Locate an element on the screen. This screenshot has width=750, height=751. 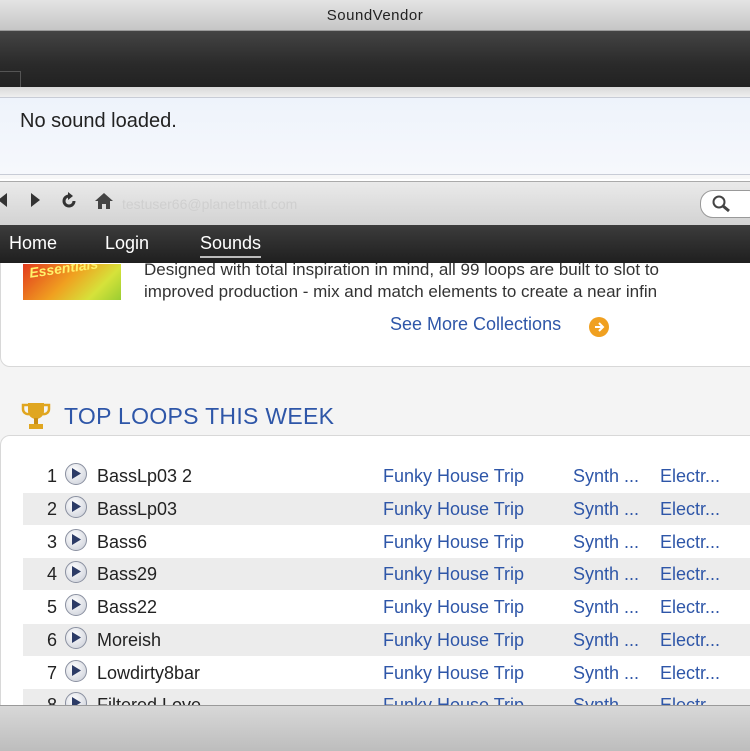
browser-search-box is located at coordinates (725, 204).